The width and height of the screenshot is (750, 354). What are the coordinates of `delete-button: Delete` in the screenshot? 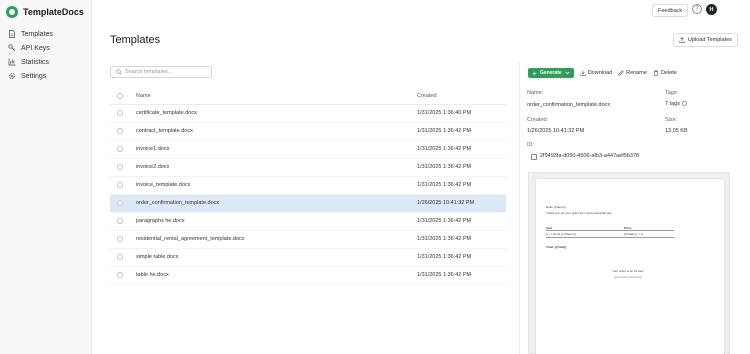 It's located at (665, 73).